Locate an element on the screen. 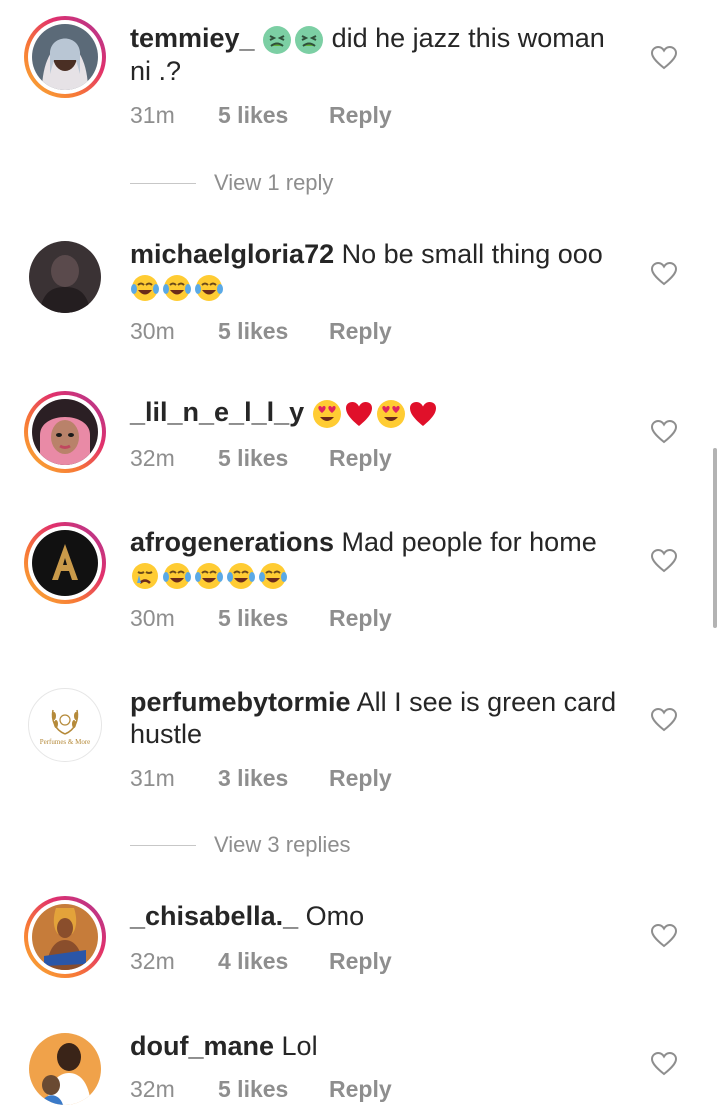 This screenshot has height=1110, width=720. avatar-afrogenerations is located at coordinates (65, 563).